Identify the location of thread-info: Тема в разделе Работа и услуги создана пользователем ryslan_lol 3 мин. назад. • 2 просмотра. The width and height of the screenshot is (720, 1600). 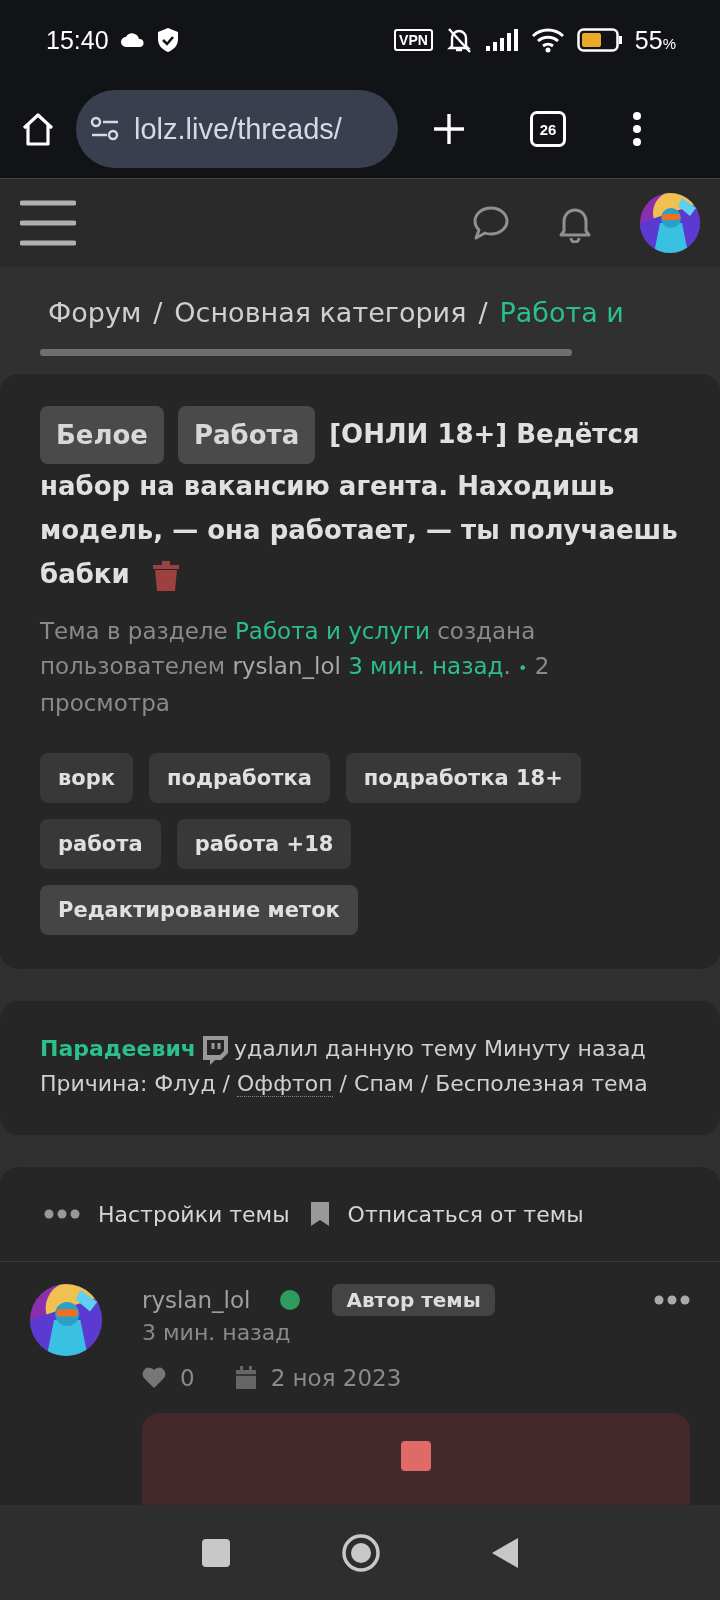
(295, 667).